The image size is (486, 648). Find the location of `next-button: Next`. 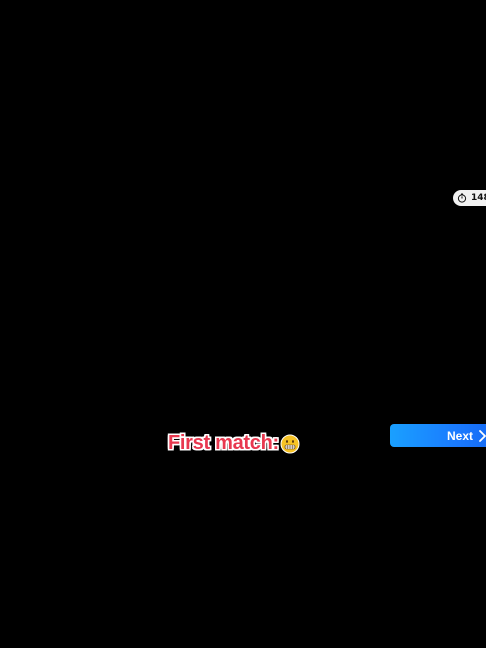

next-button: Next is located at coordinates (438, 435).